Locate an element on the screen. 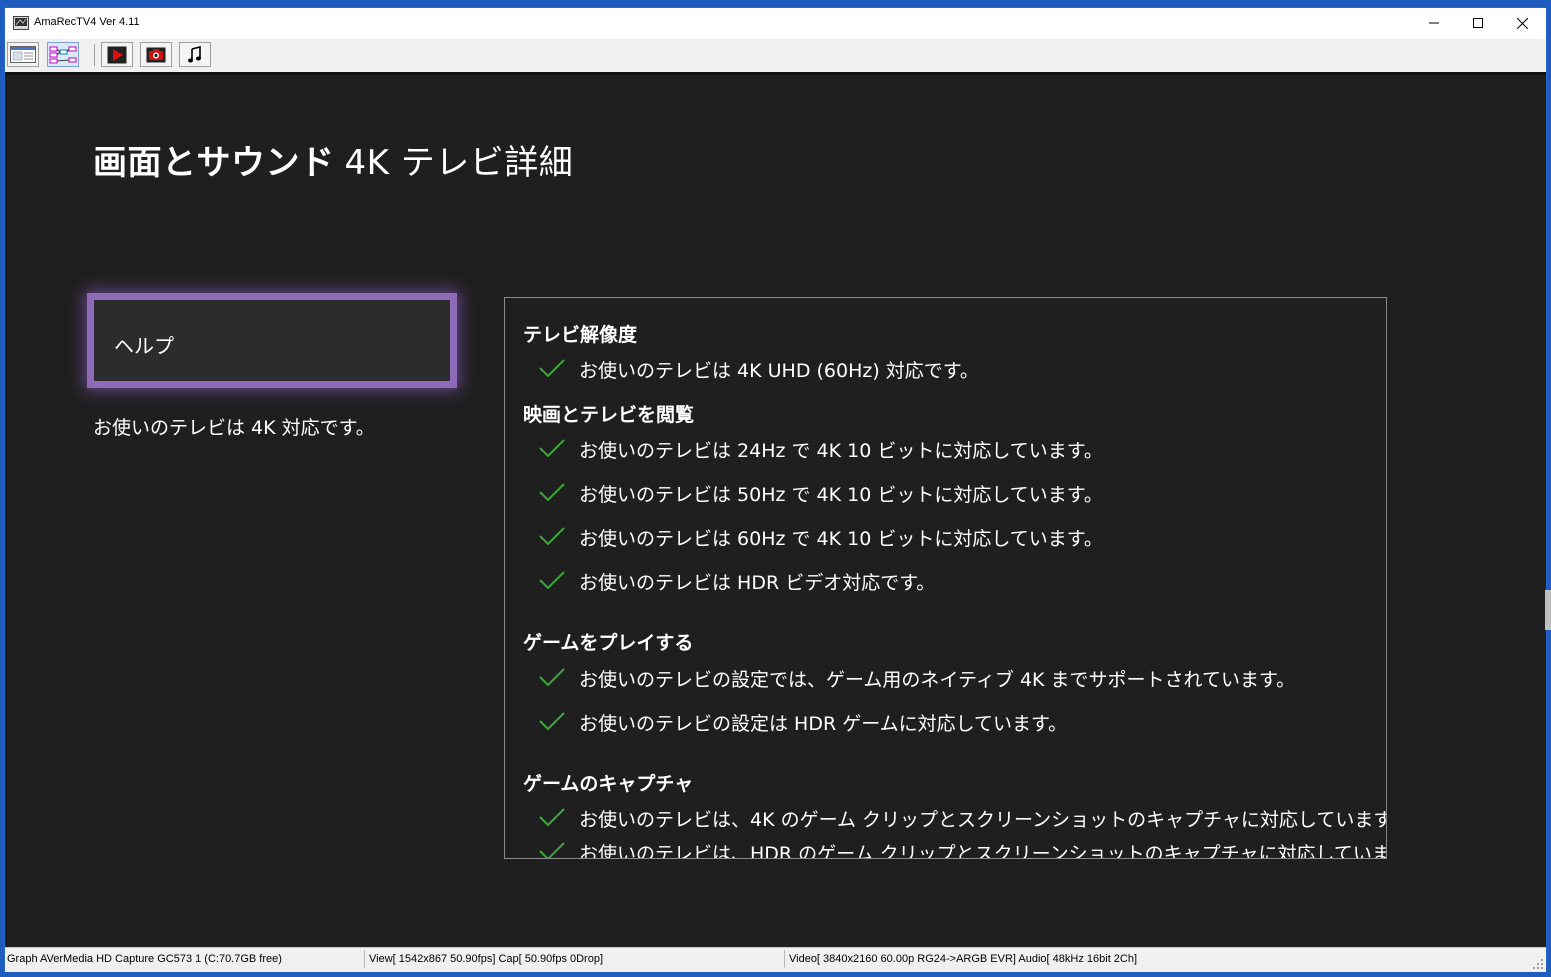 This screenshot has width=1551, height=977. minimize-button is located at coordinates (1433, 23).